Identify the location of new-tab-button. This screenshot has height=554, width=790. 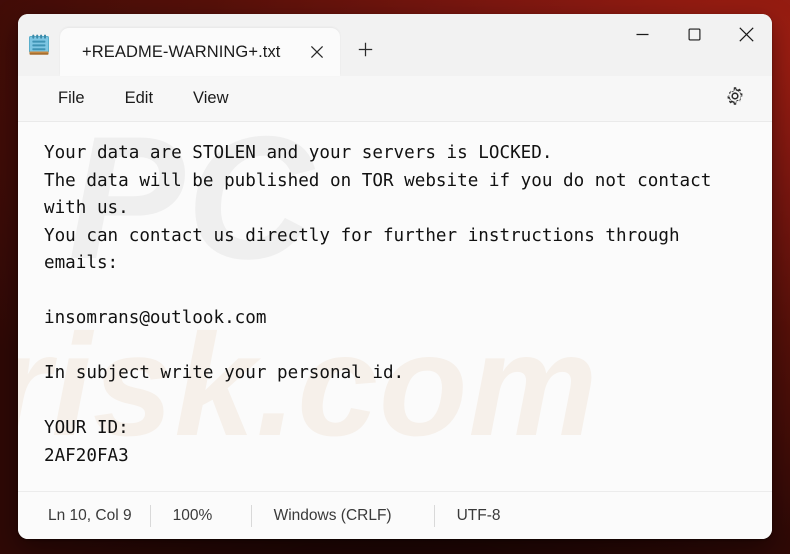
(365, 52).